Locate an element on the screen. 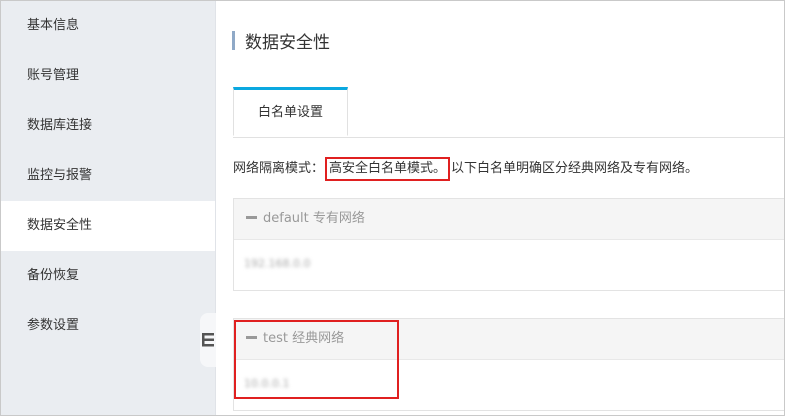 This screenshot has height=416, width=785. sidebar-item-basic-info: 基本信息 is located at coordinates (108, 26).